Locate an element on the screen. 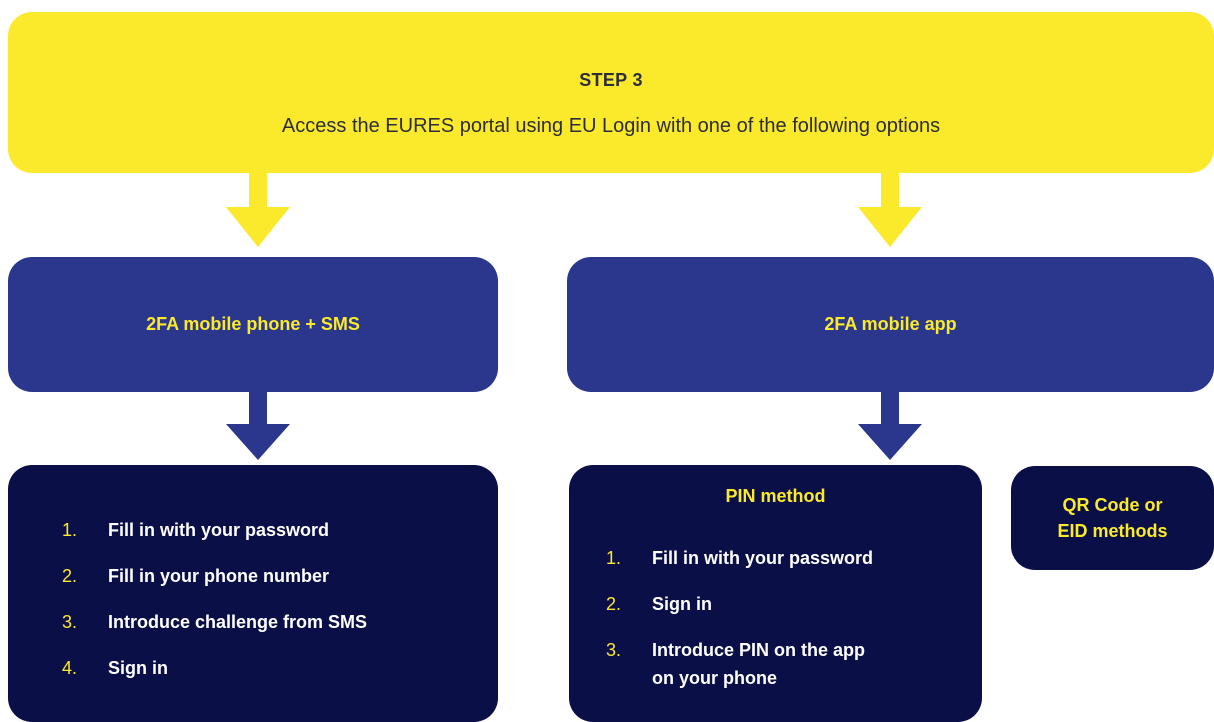  step-text: Introduce challenge from SMS is located at coordinates (238, 622).